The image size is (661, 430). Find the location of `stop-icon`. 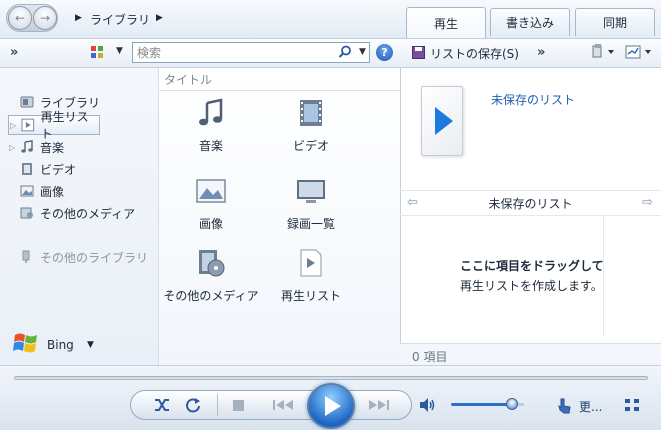

stop-icon is located at coordinates (238, 405).